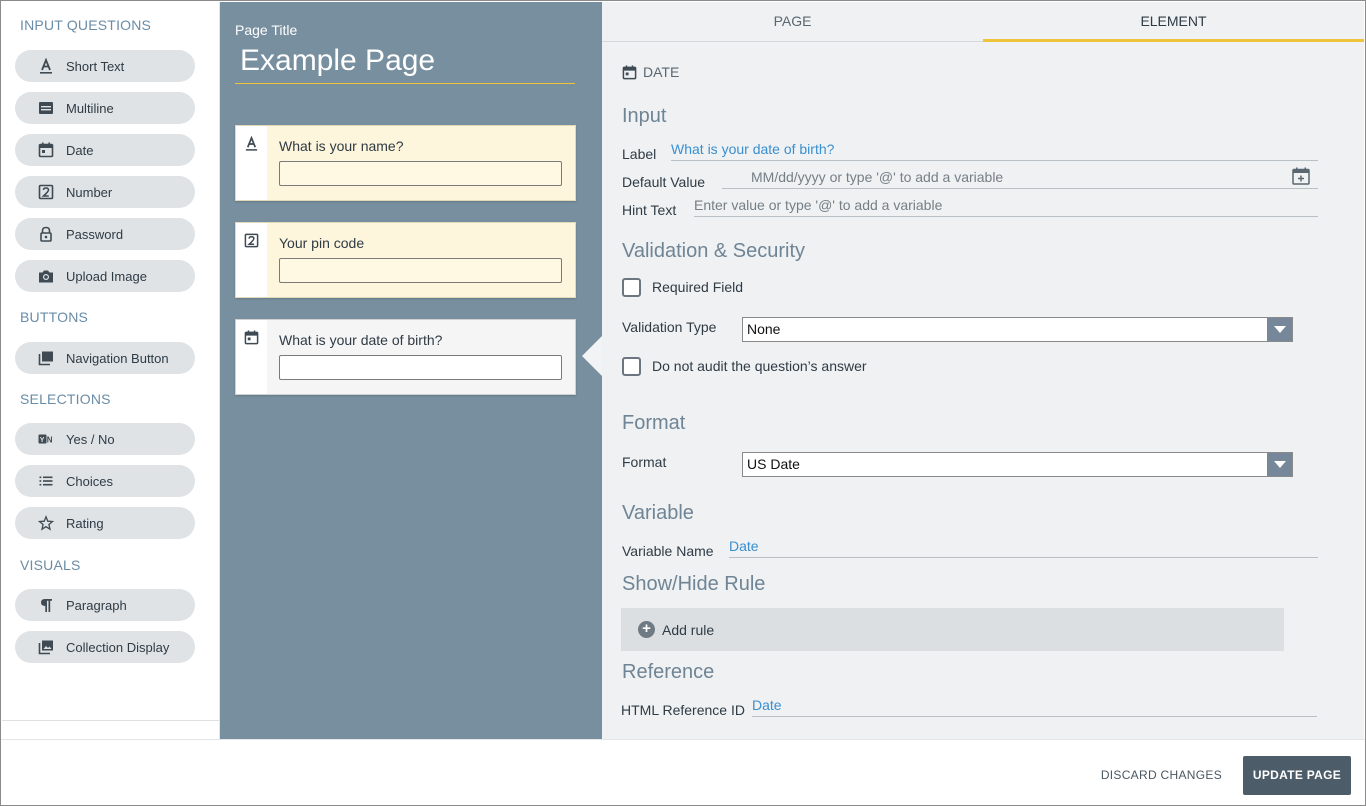  Describe the element at coordinates (1017, 329) in the screenshot. I see `validation-type-select: None` at that location.